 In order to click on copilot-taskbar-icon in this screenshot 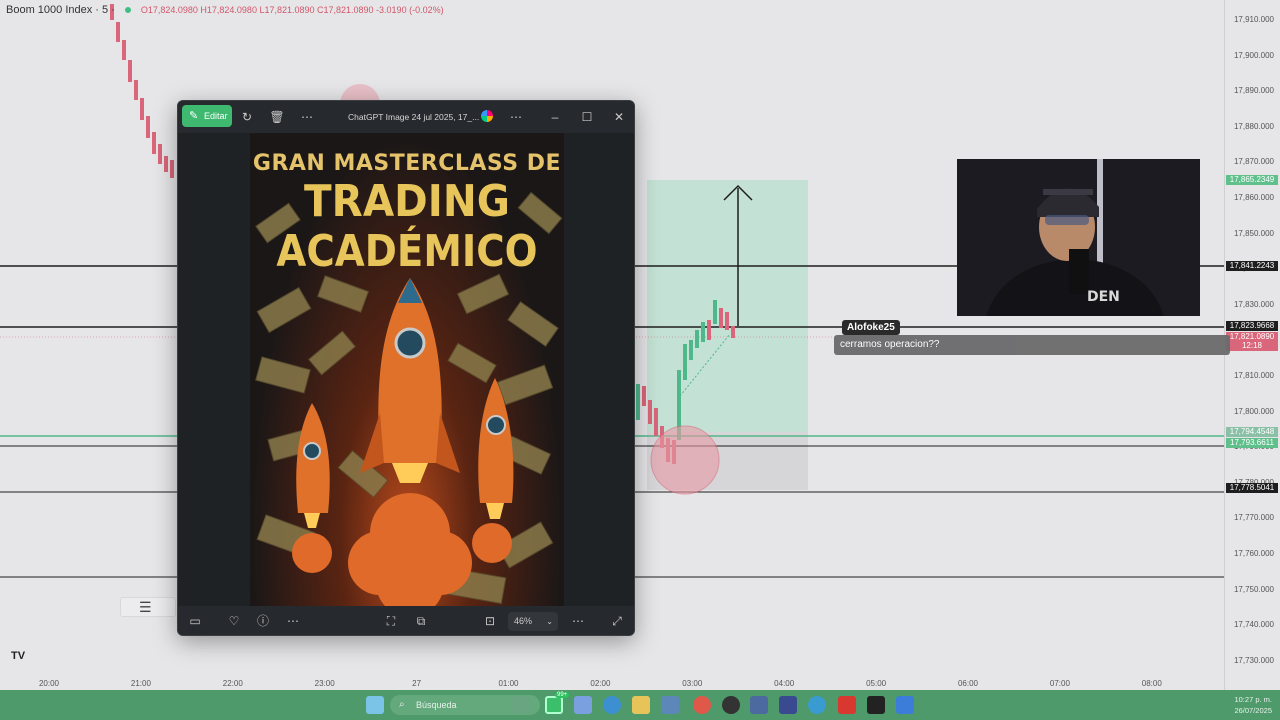, I will do `click(583, 705)`.